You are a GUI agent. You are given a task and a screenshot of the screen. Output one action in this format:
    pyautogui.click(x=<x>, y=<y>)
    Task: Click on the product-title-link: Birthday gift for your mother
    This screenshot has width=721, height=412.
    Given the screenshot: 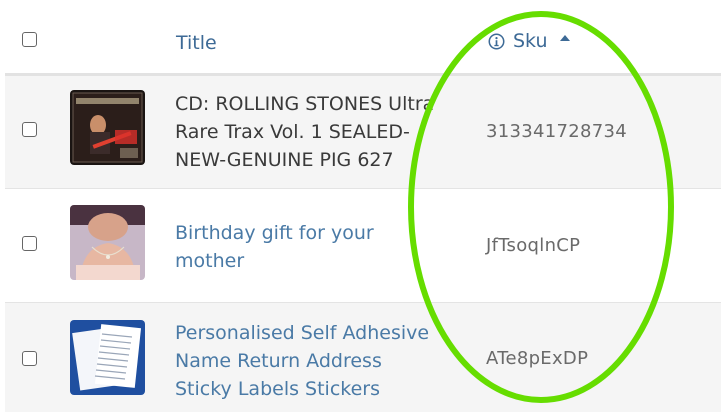 What is the action you would take?
    pyautogui.click(x=320, y=247)
    